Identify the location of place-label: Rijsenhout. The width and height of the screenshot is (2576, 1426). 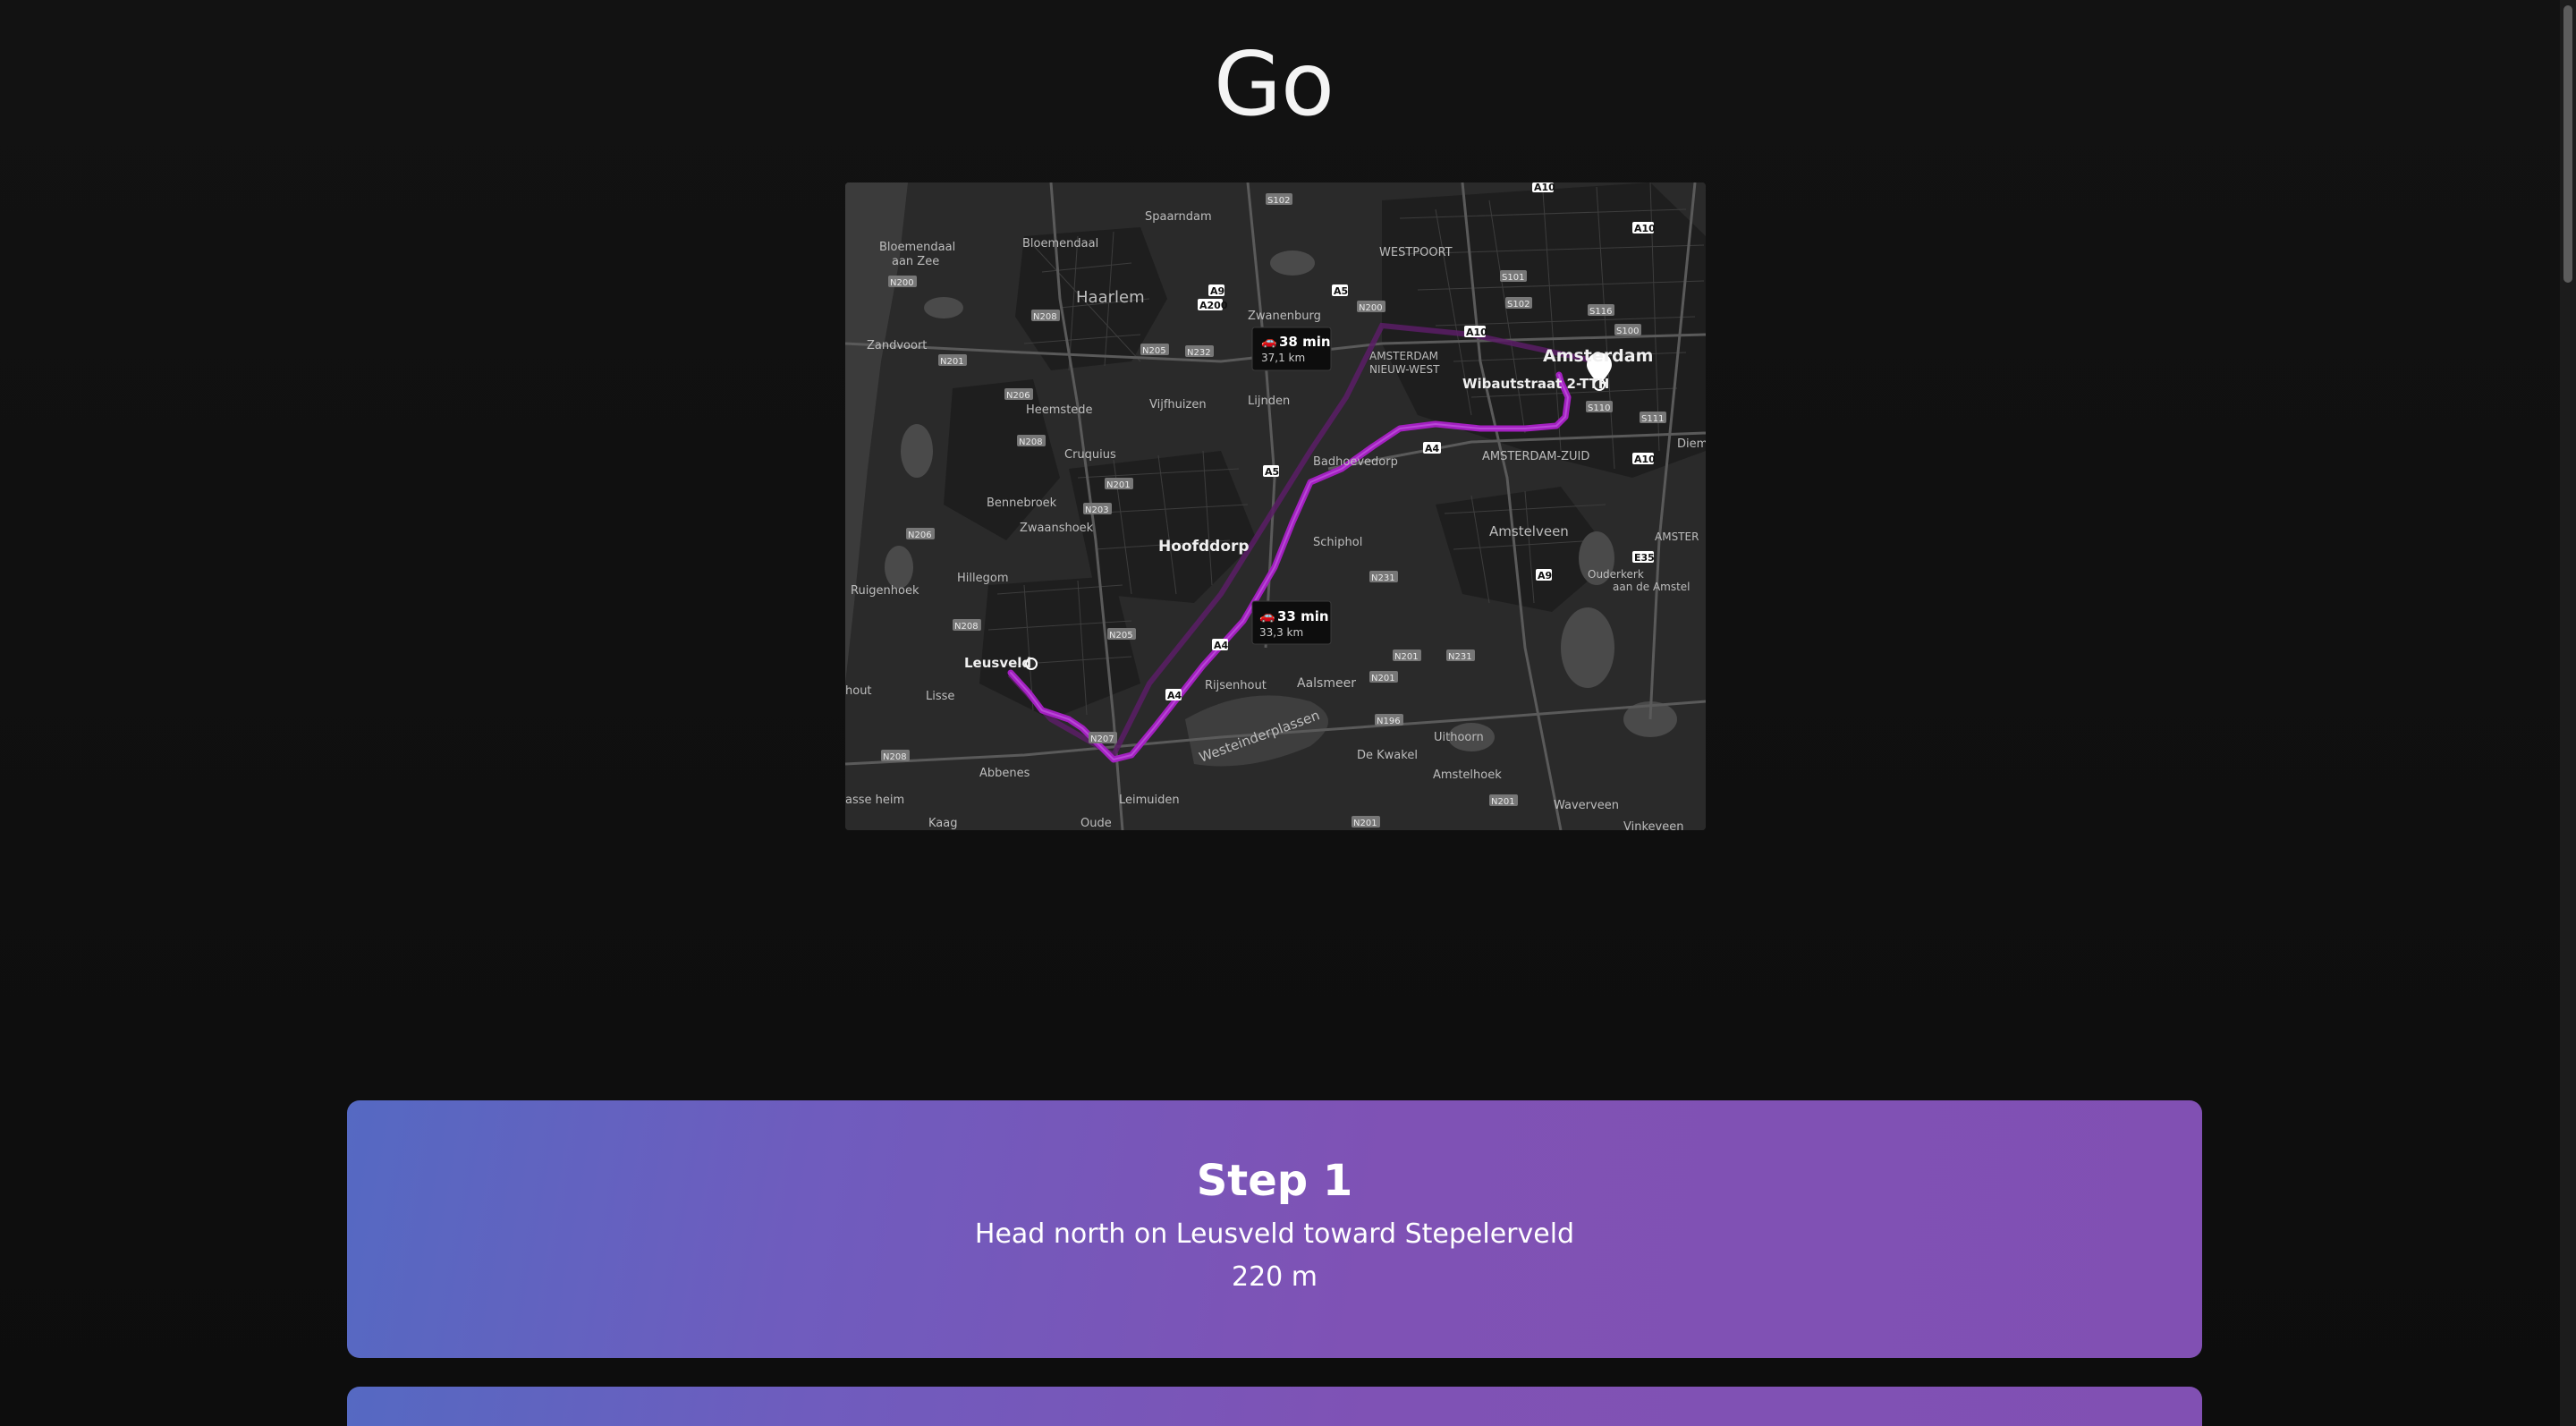
(1236, 686).